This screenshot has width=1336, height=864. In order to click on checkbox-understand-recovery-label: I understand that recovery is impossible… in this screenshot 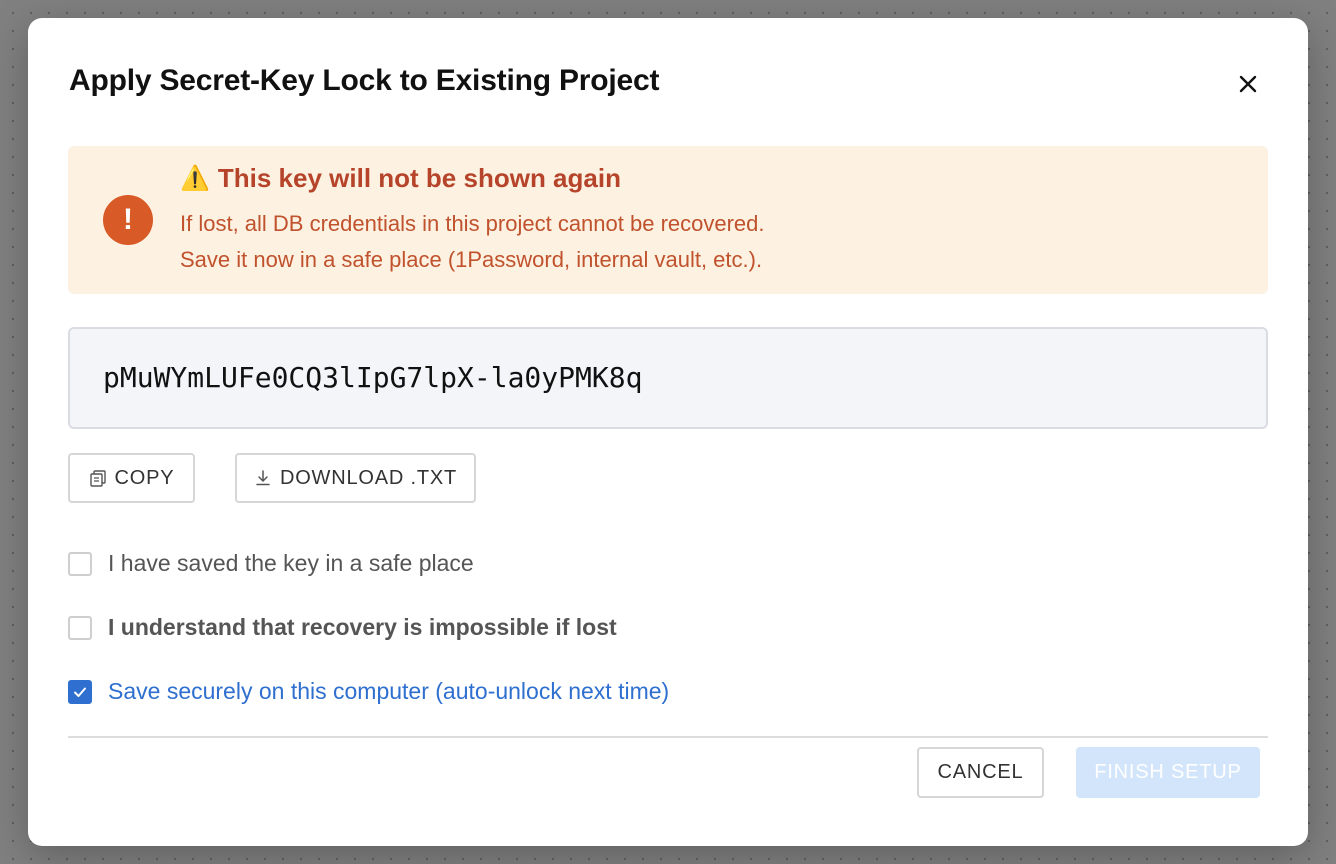, I will do `click(362, 627)`.